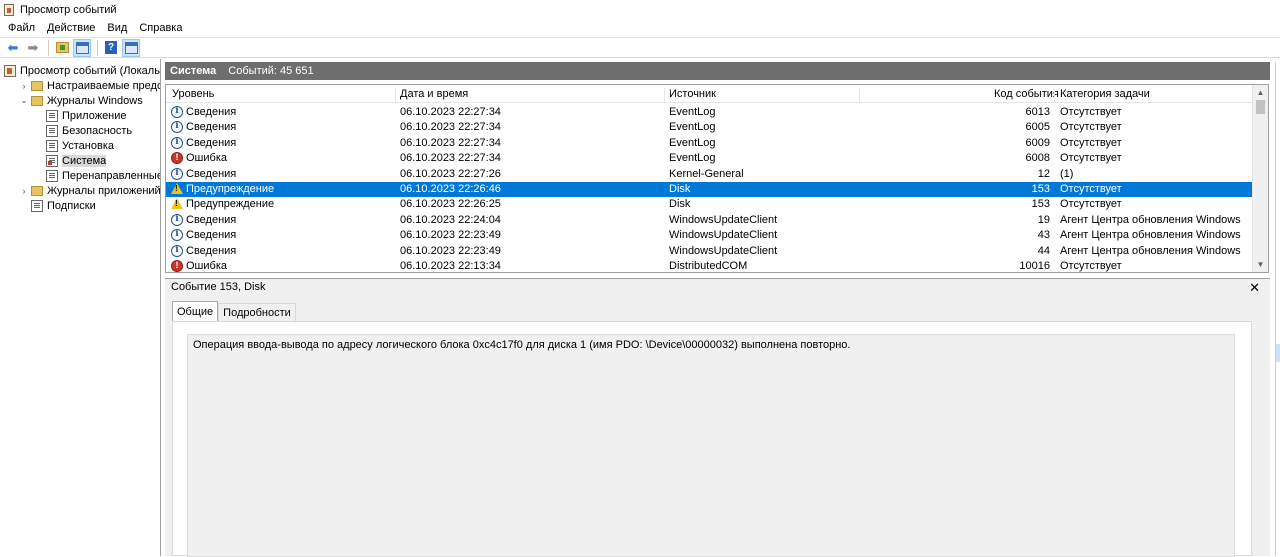  I want to click on tree-node: Безопасность, so click(83, 130).